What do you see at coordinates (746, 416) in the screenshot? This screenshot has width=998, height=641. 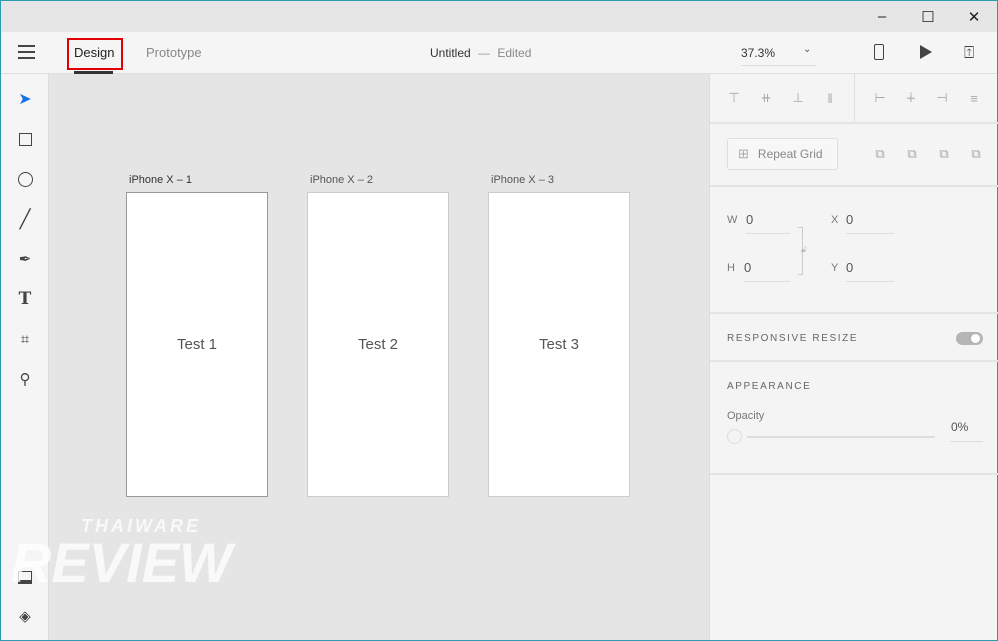 I see `opacity-label: Opacity` at bounding box center [746, 416].